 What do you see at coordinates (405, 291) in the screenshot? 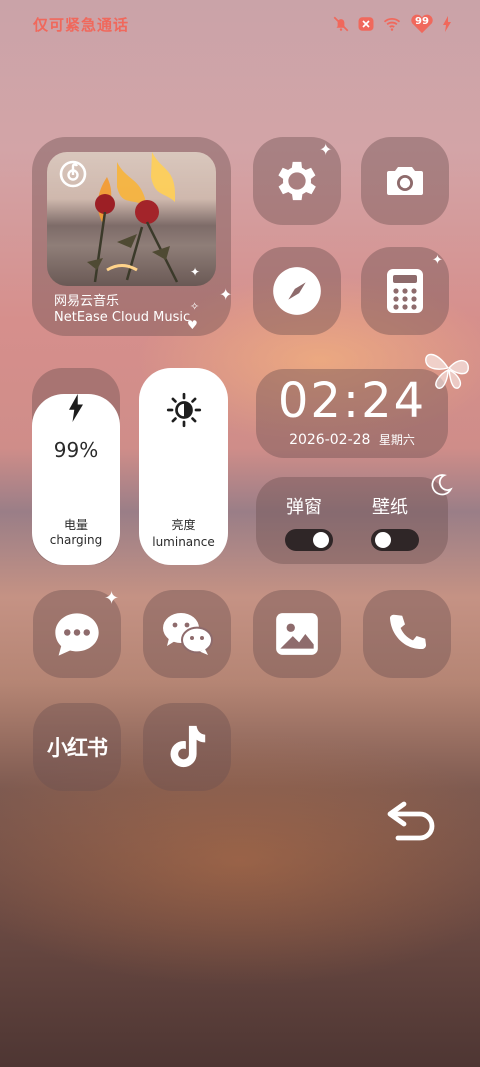
I see `calculator-icon` at bounding box center [405, 291].